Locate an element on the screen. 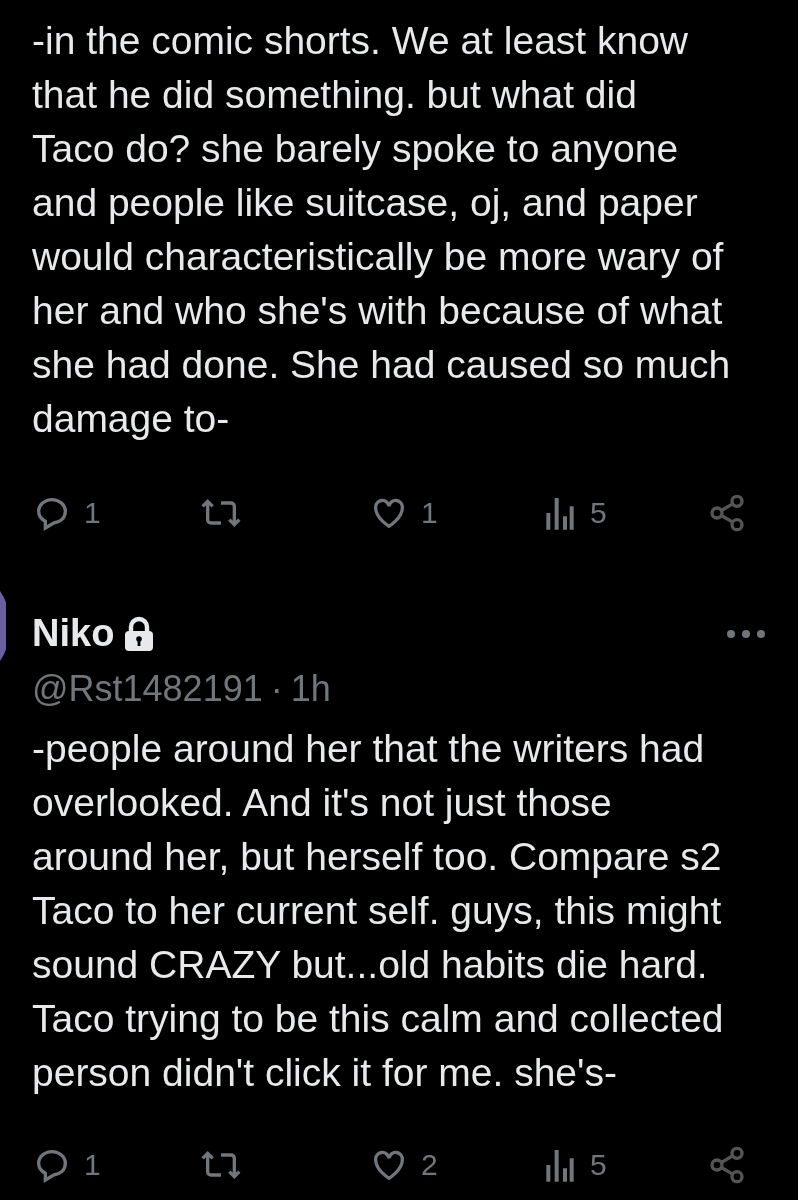 The height and width of the screenshot is (1200, 798). post-time: 1h is located at coordinates (310, 689).